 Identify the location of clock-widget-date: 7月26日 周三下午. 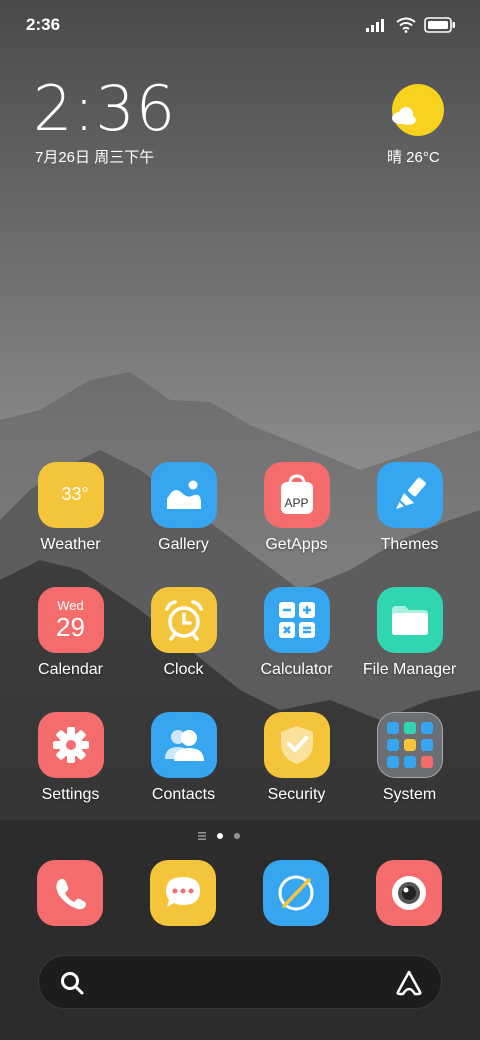
(95, 157).